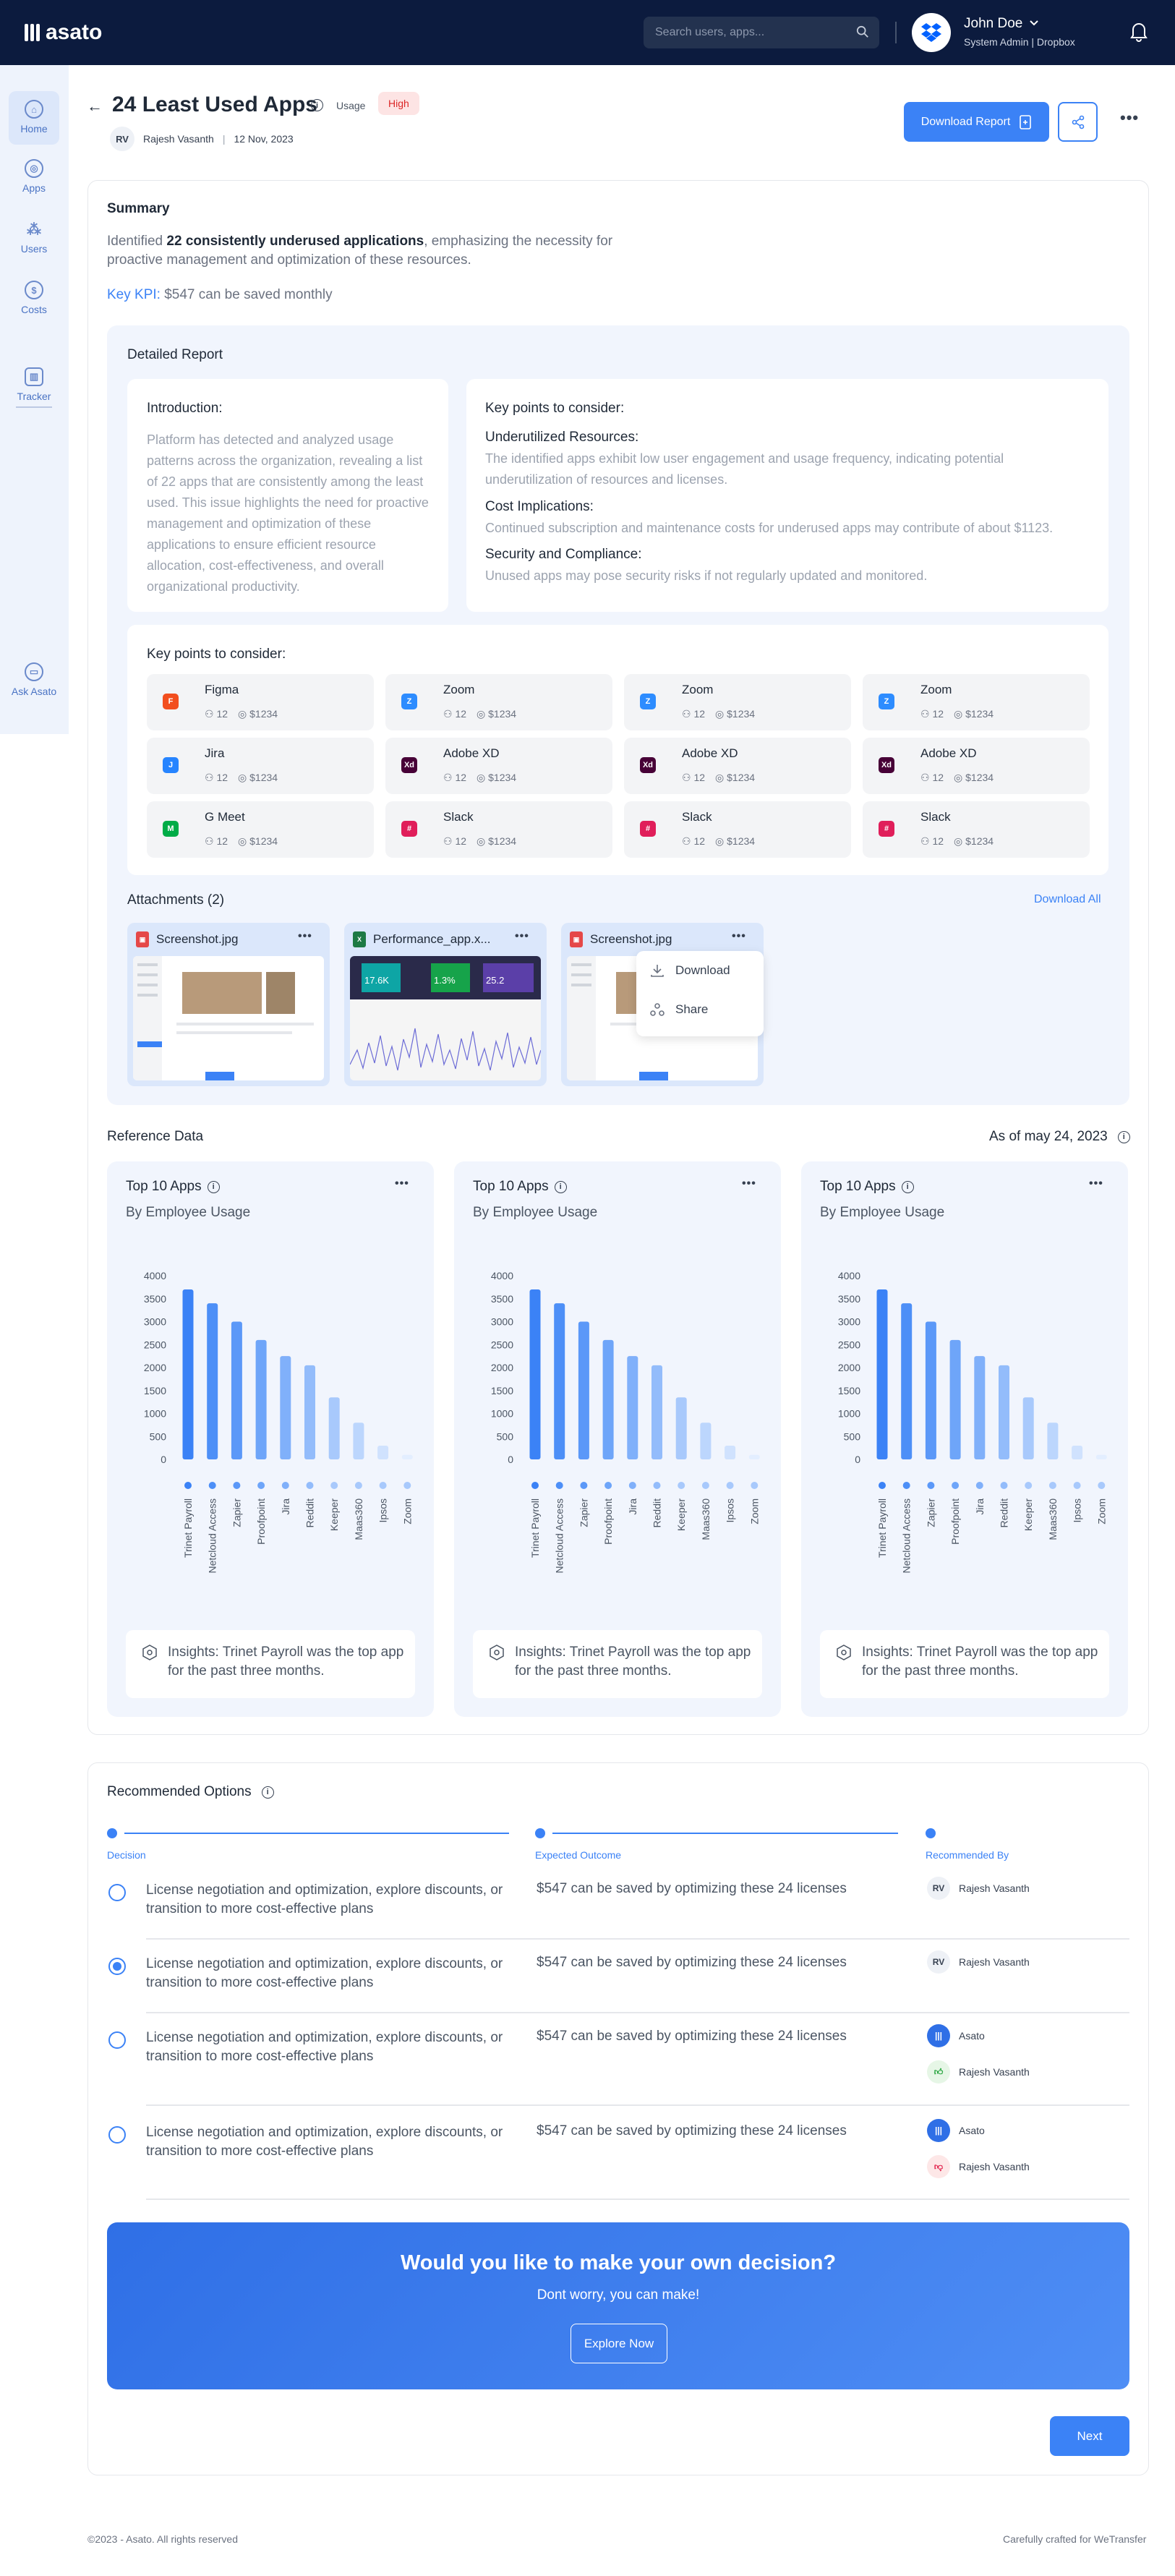 The width and height of the screenshot is (1175, 2576). What do you see at coordinates (1067, 899) in the screenshot?
I see `download-all-link: Download All` at bounding box center [1067, 899].